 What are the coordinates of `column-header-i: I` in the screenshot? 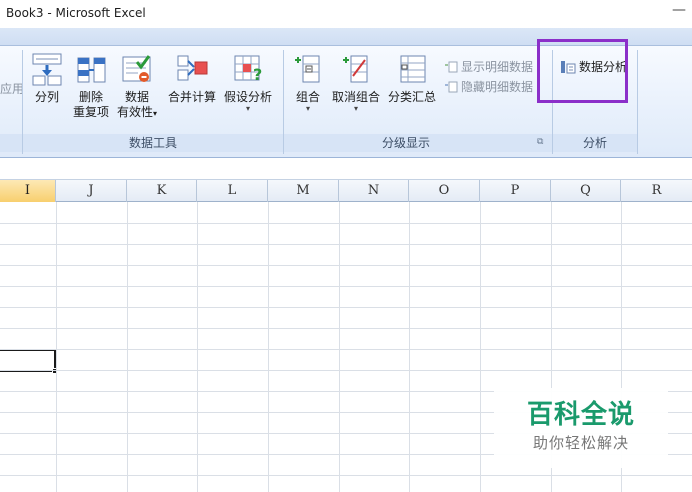 It's located at (28, 191).